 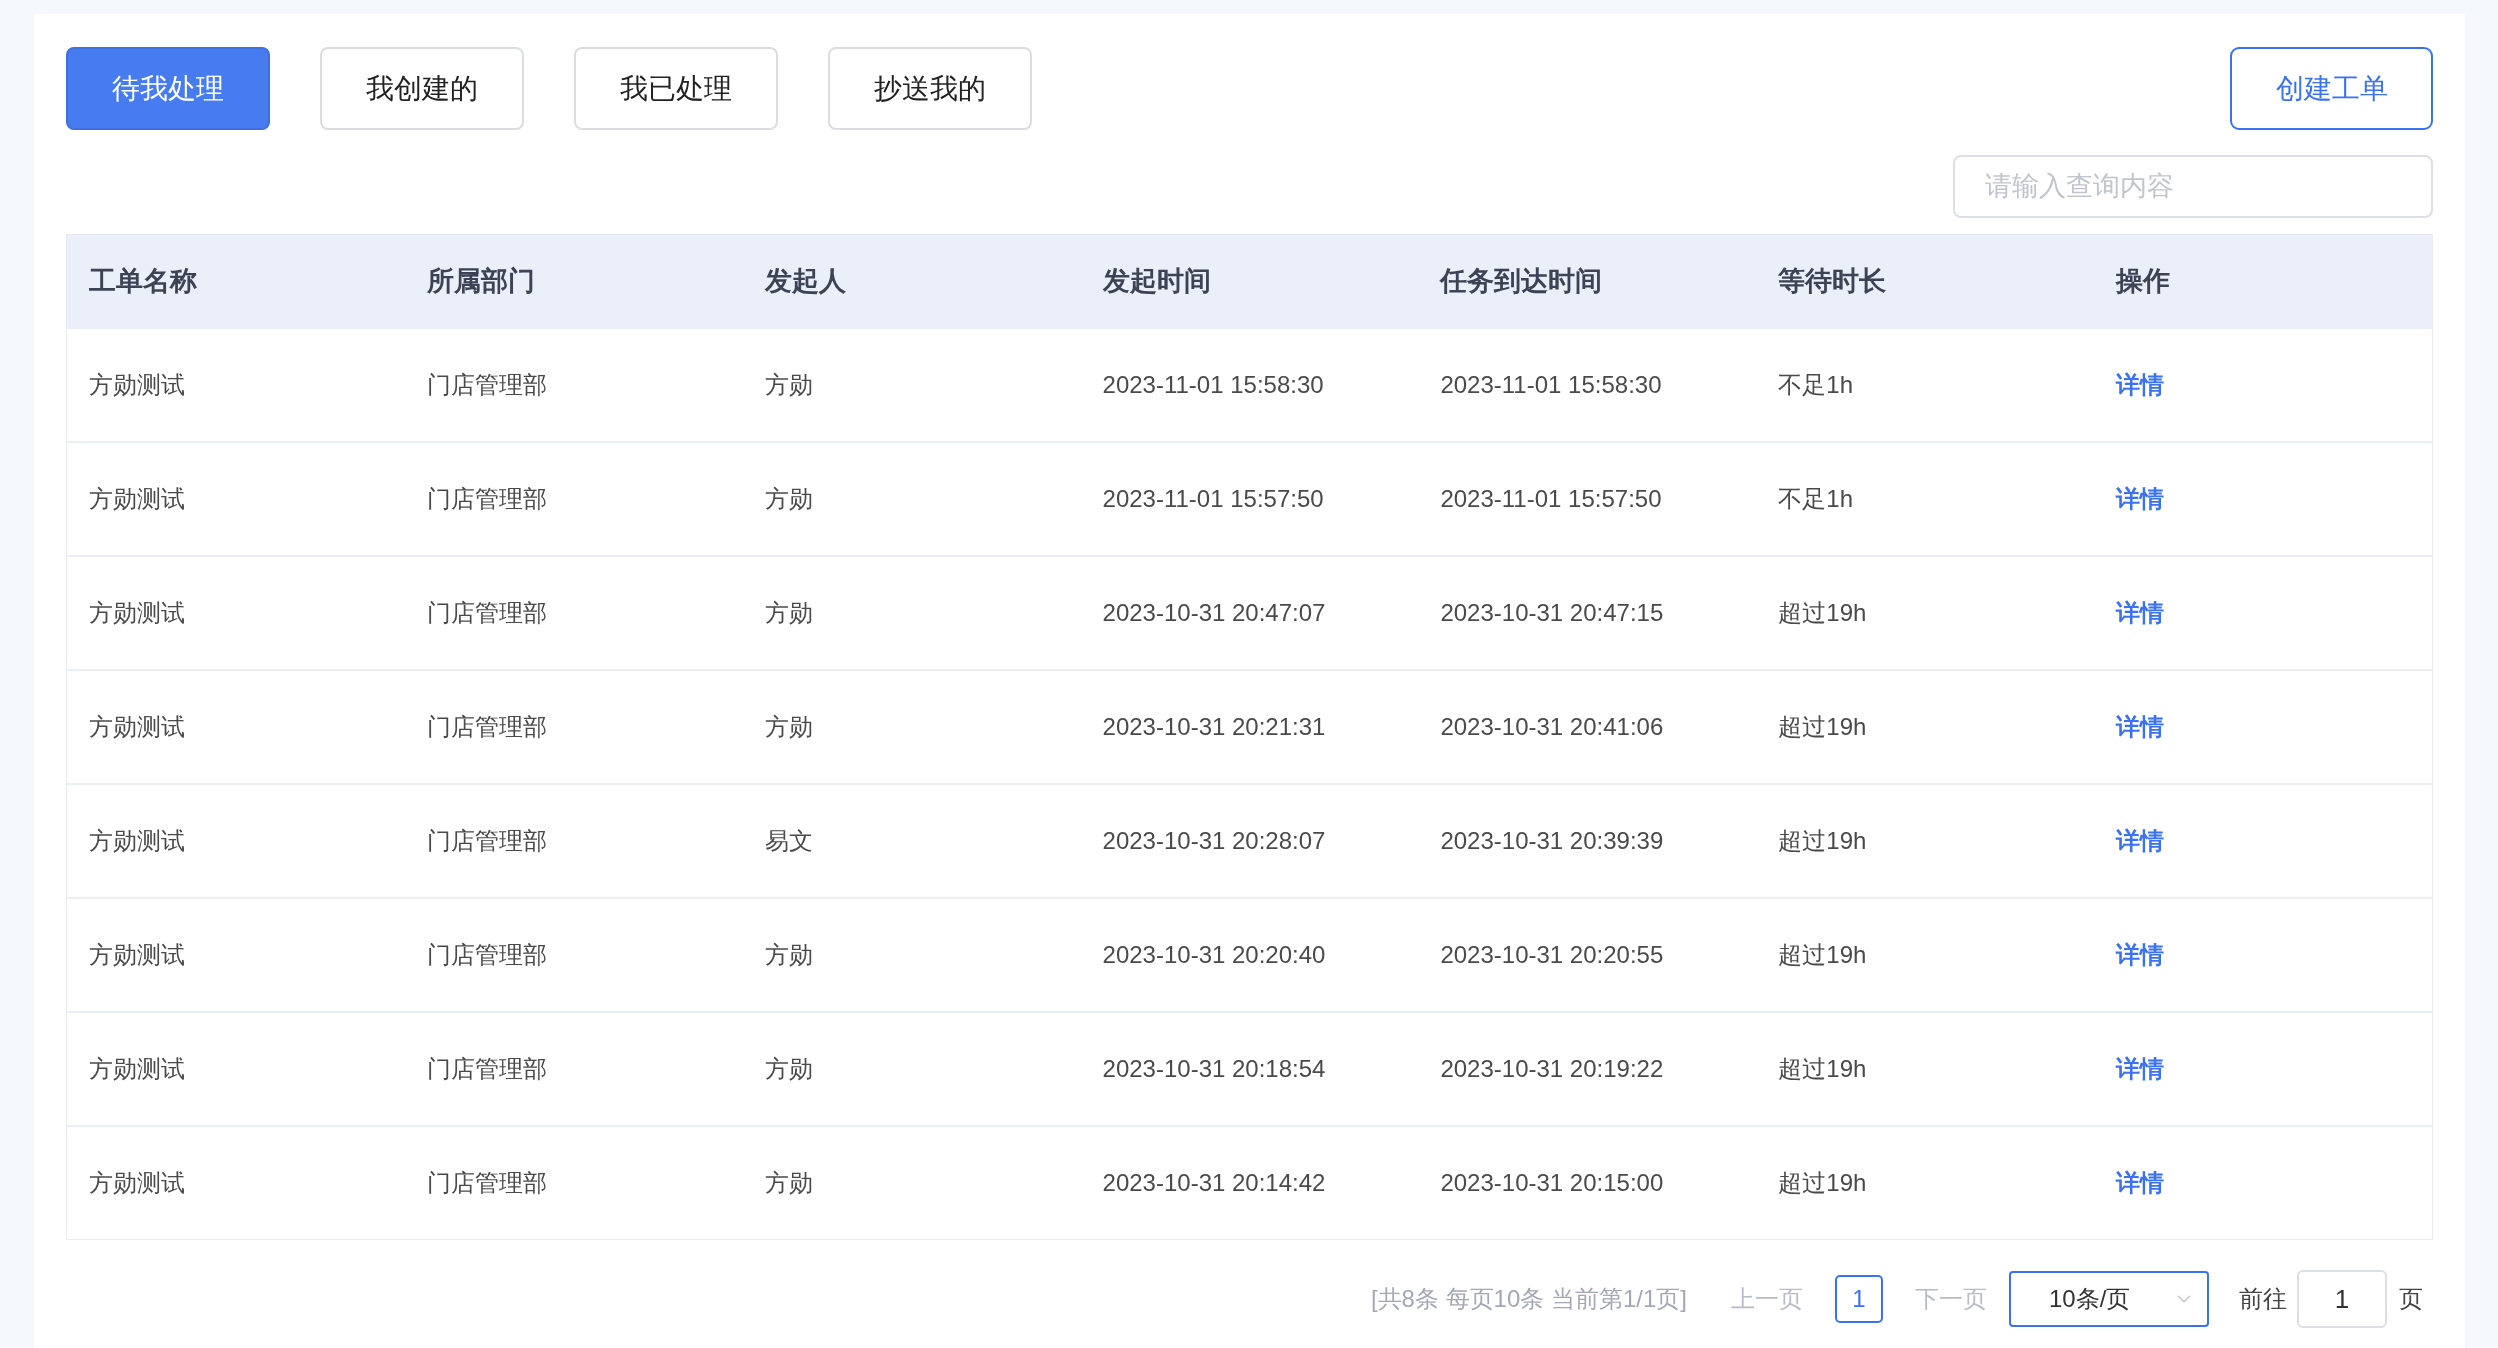 I want to click on pagination-summary: [共8条 每页10条 当前第1/1页], so click(x=1528, y=1299).